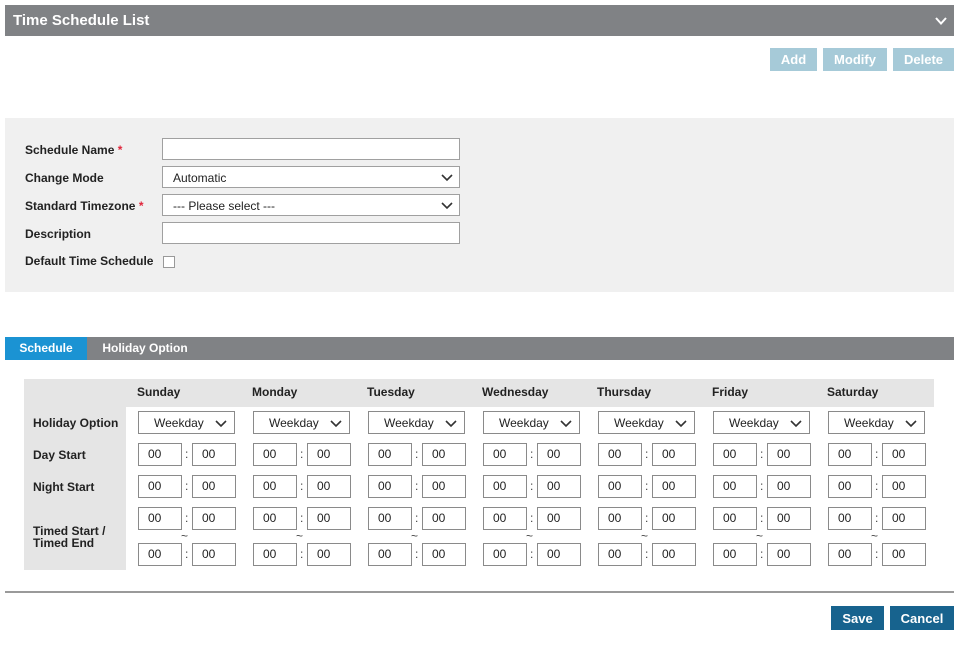 This screenshot has width=970, height=645. What do you see at coordinates (857, 618) in the screenshot?
I see `save-button: Save` at bounding box center [857, 618].